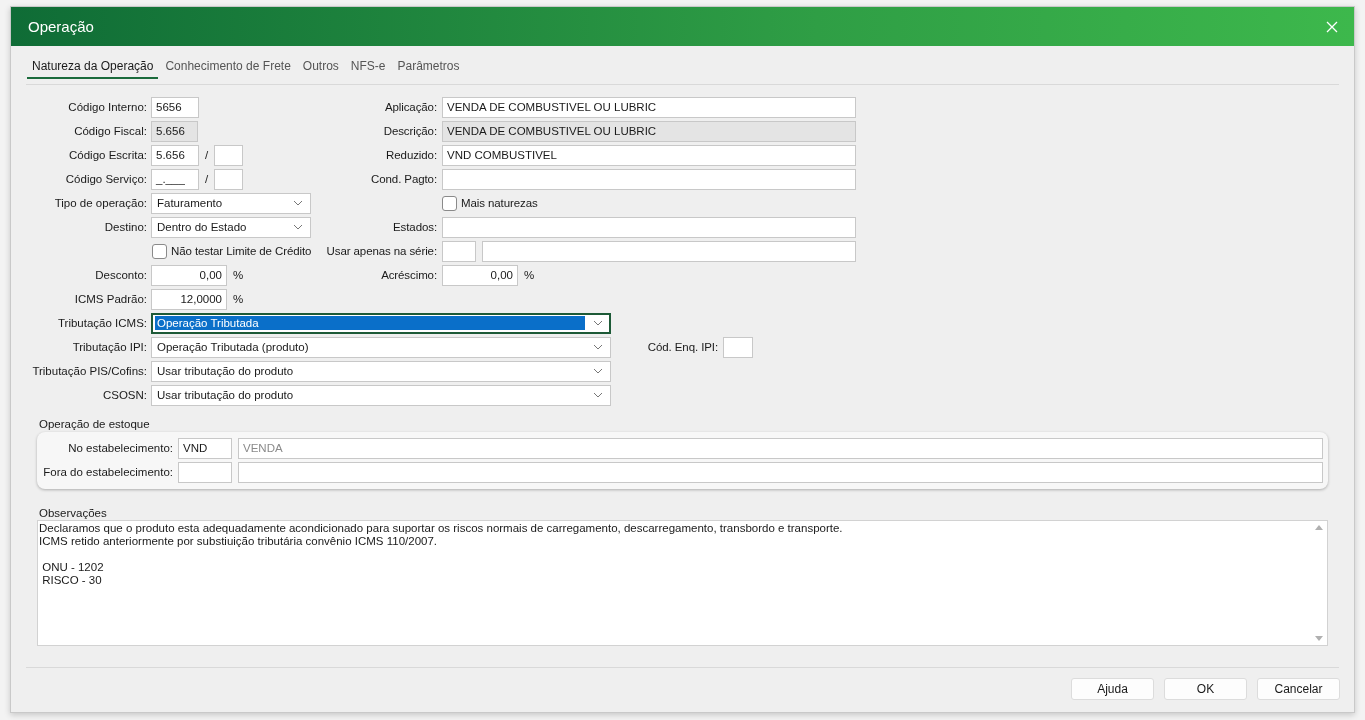 The width and height of the screenshot is (1365, 720). I want to click on field-label: Aplicação:, so click(410, 107).